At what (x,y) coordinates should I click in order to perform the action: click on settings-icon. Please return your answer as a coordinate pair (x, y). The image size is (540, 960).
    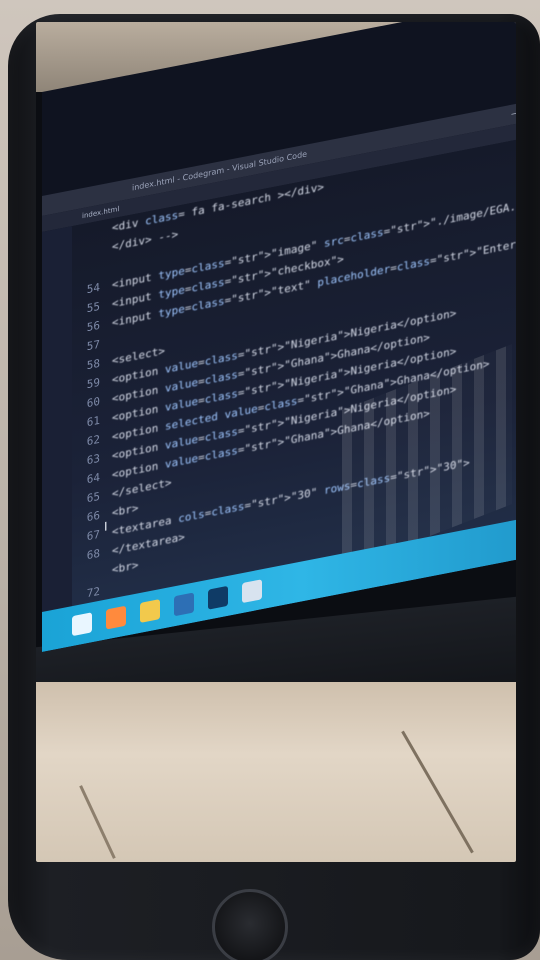
    Looking at the image, I should click on (252, 591).